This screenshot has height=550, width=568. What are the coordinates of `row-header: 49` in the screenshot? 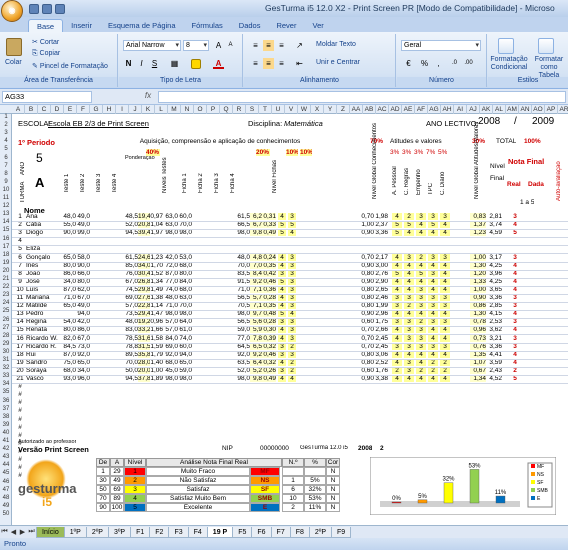 It's located at (6, 506).